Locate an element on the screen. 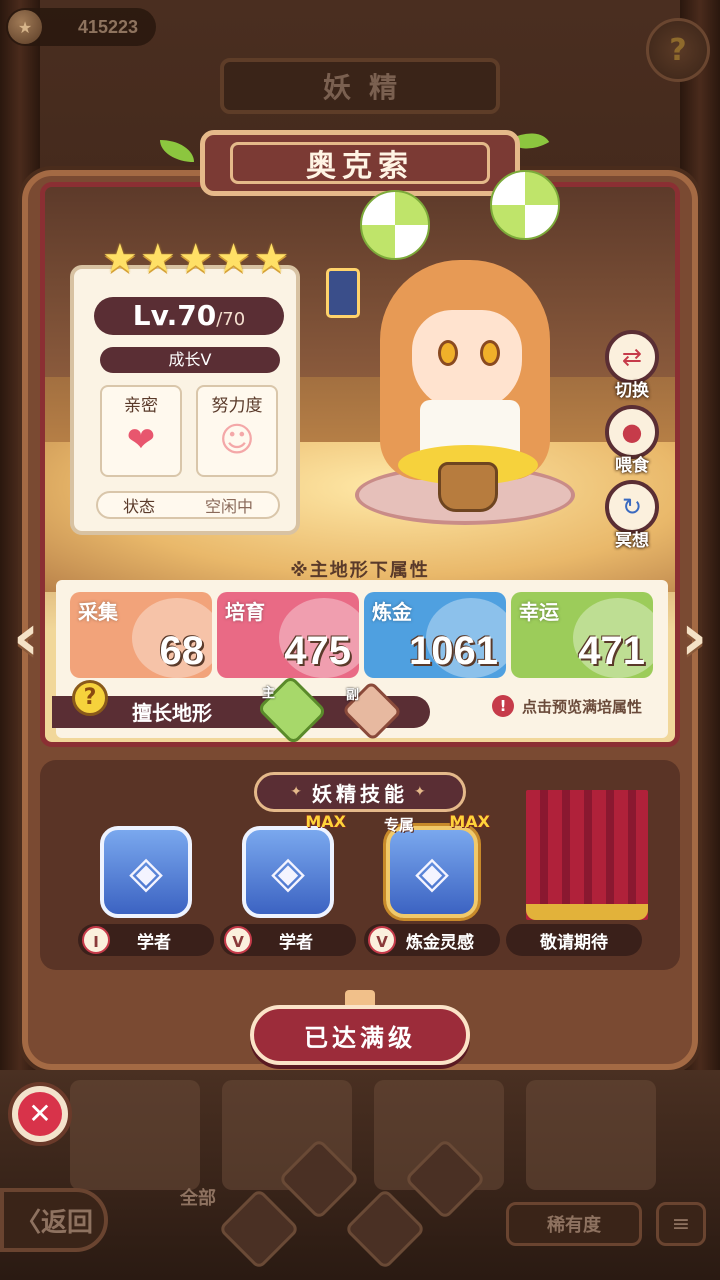 Image resolution: width=720 pixels, height=1280 pixels. skill-slot: ◈ 专属 MAX V 炼金灵感 is located at coordinates (432, 886).